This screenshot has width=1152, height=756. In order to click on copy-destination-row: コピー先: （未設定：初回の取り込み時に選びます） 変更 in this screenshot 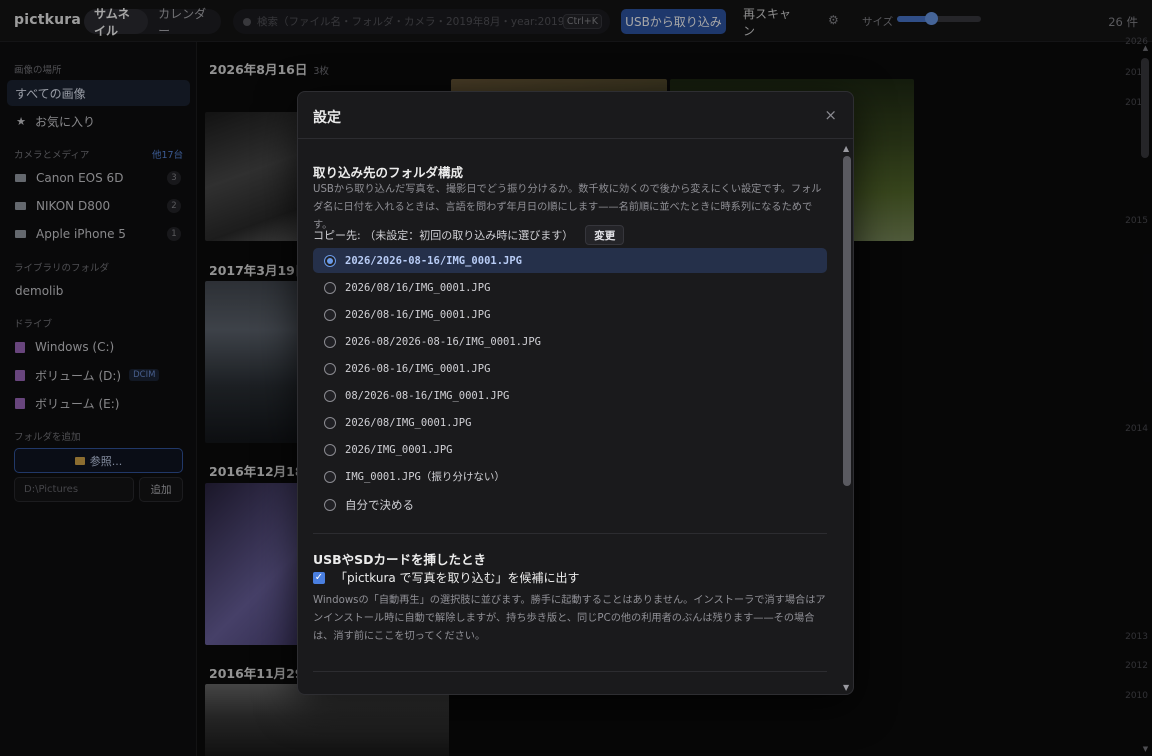, I will do `click(469, 235)`.